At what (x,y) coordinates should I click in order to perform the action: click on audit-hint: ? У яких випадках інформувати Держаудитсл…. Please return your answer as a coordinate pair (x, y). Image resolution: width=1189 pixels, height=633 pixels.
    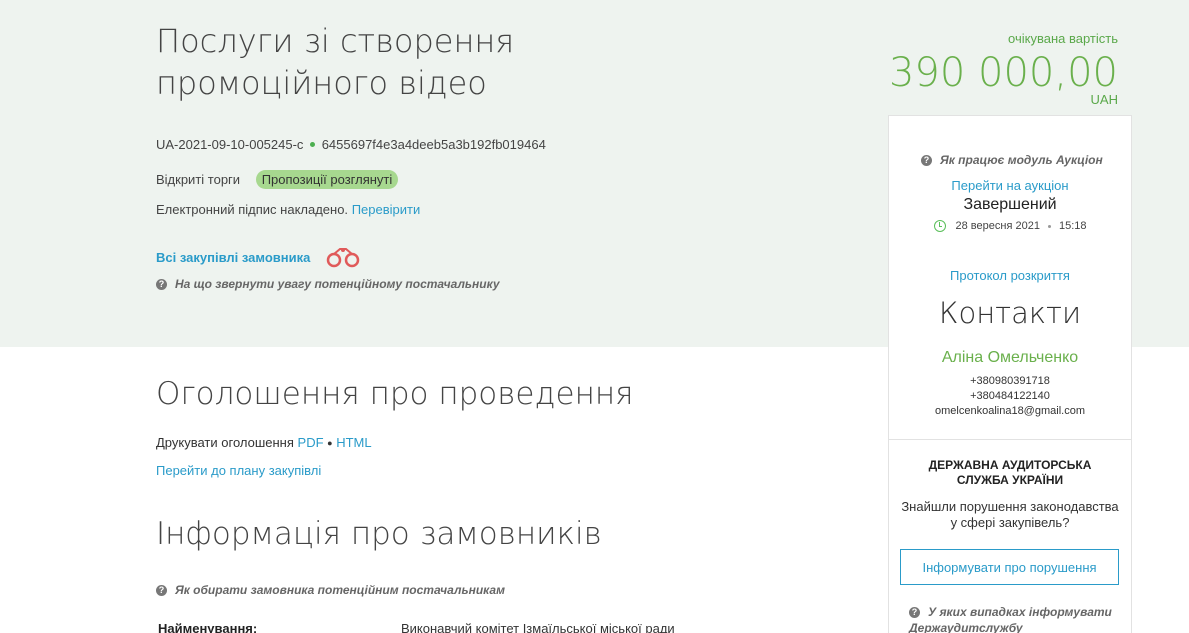
    Looking at the image, I should click on (1019, 618).